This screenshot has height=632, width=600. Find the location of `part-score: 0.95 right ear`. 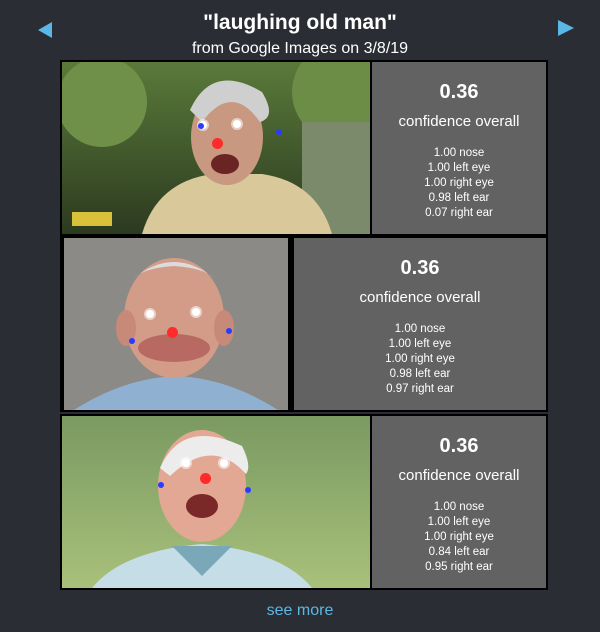

part-score: 0.95 right ear is located at coordinates (459, 567).